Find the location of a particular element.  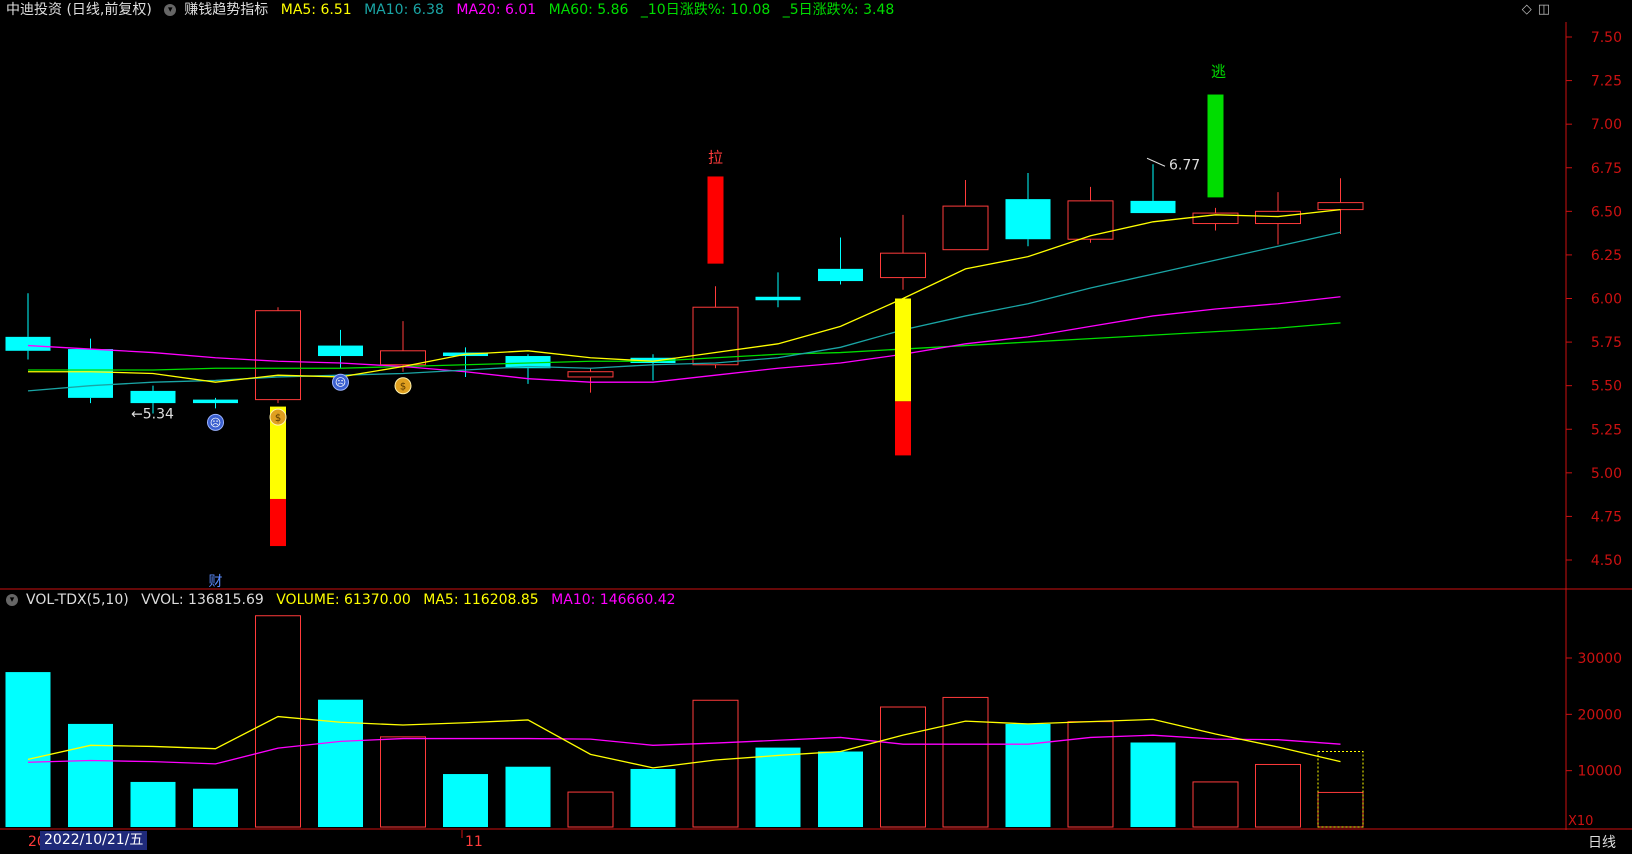

high-price-pointer is located at coordinates (1156, 162).